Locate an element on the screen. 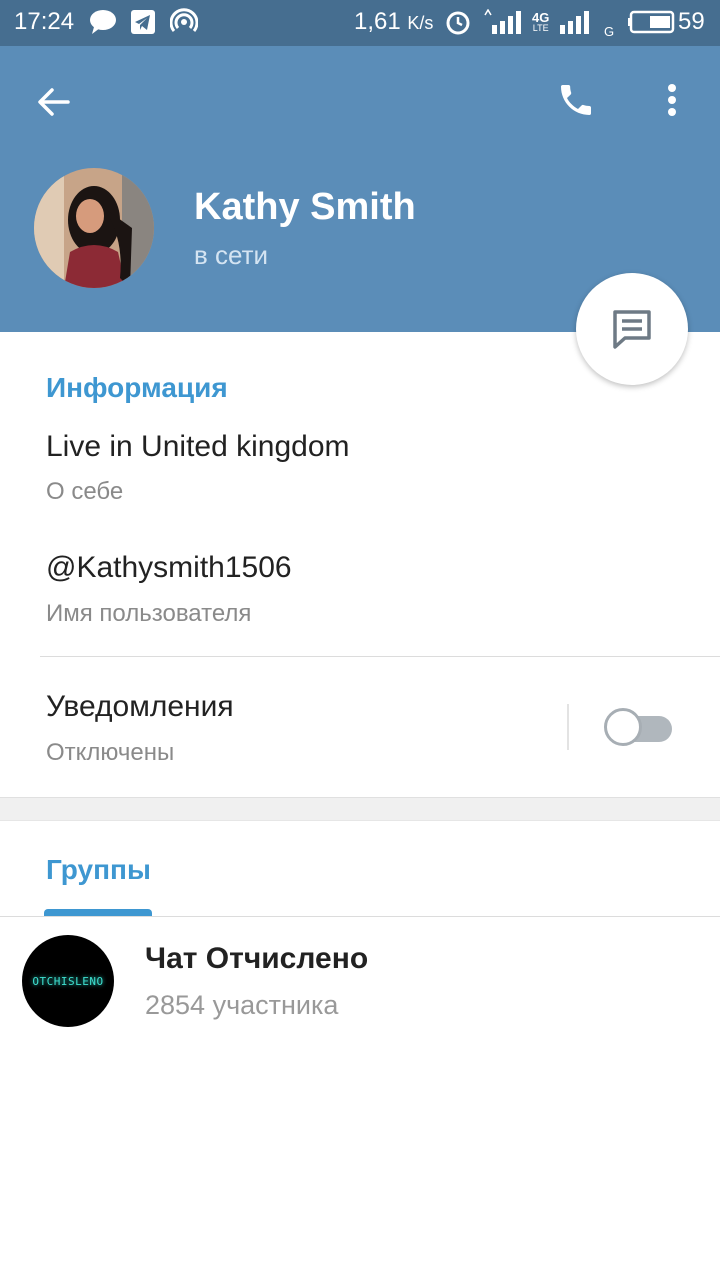 Image resolution: width=720 pixels, height=1280 pixels. hotspot-icon is located at coordinates (184, 21).